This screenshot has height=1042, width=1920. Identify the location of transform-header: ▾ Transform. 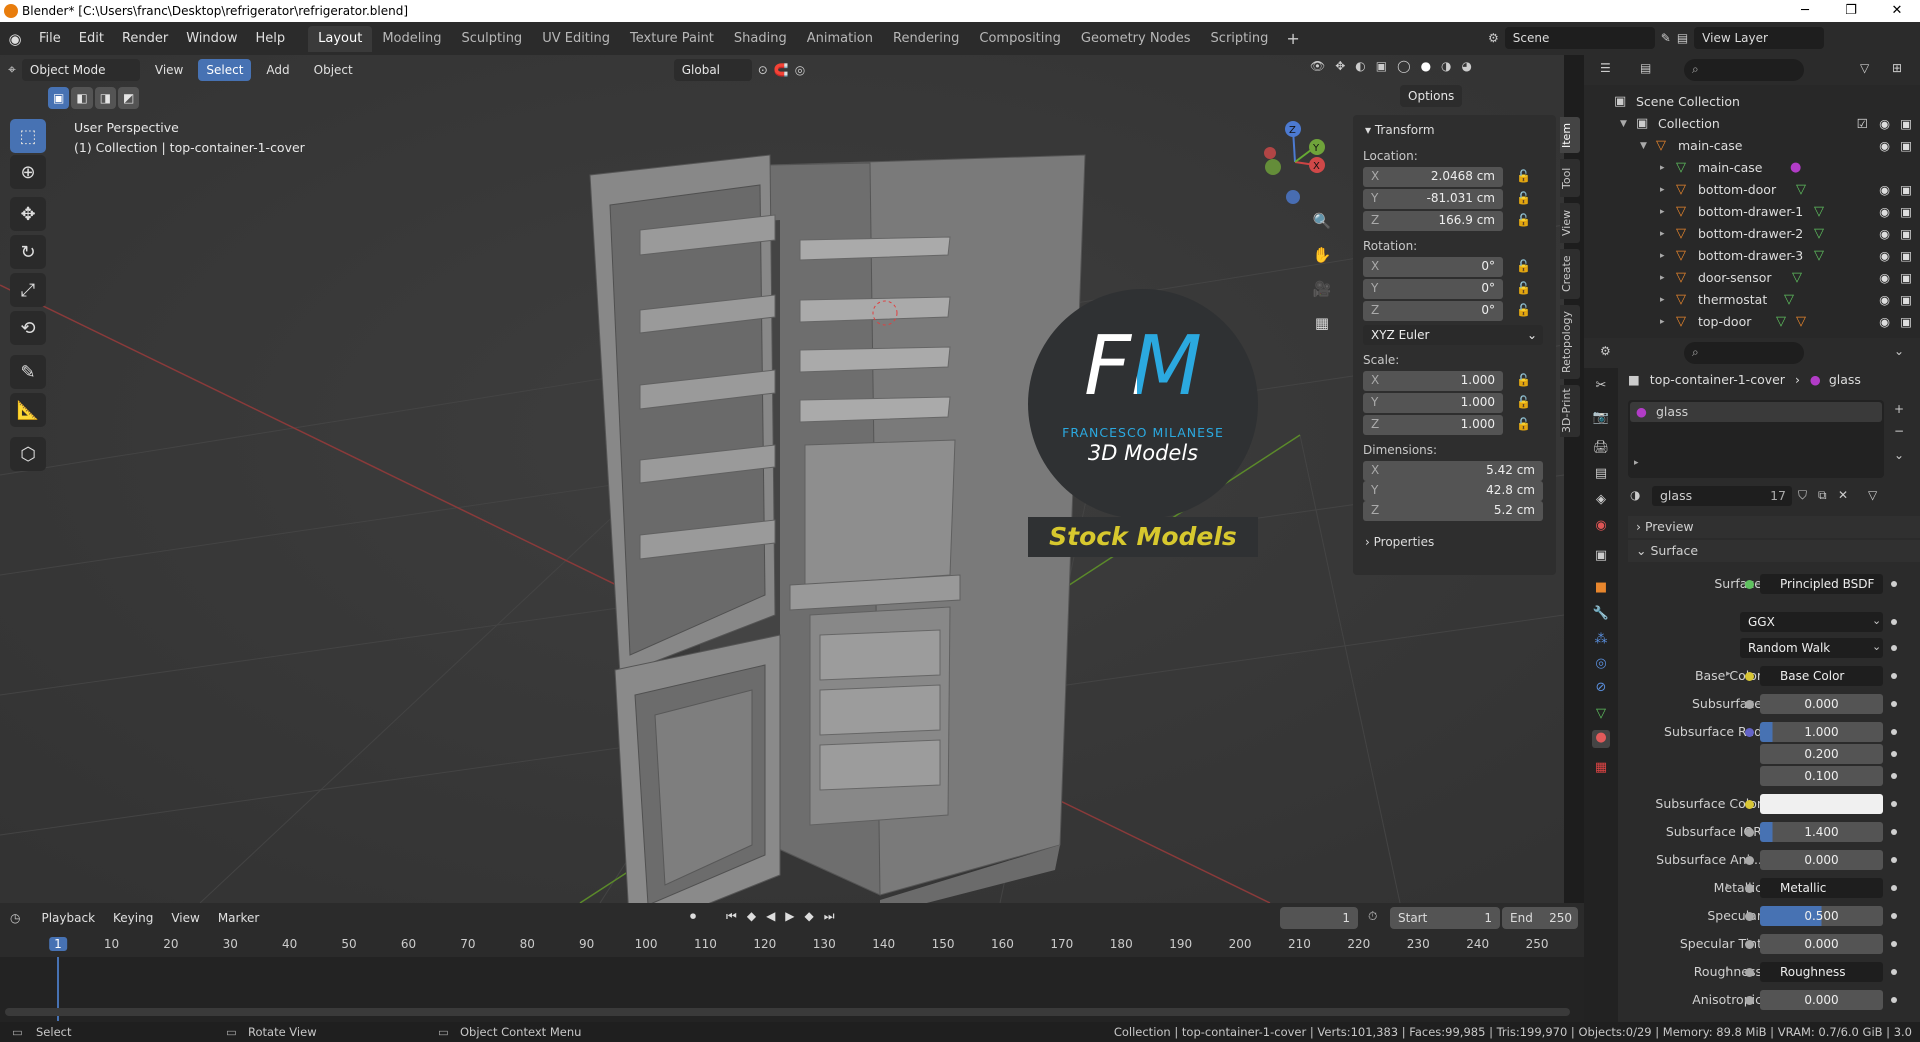
(1400, 130).